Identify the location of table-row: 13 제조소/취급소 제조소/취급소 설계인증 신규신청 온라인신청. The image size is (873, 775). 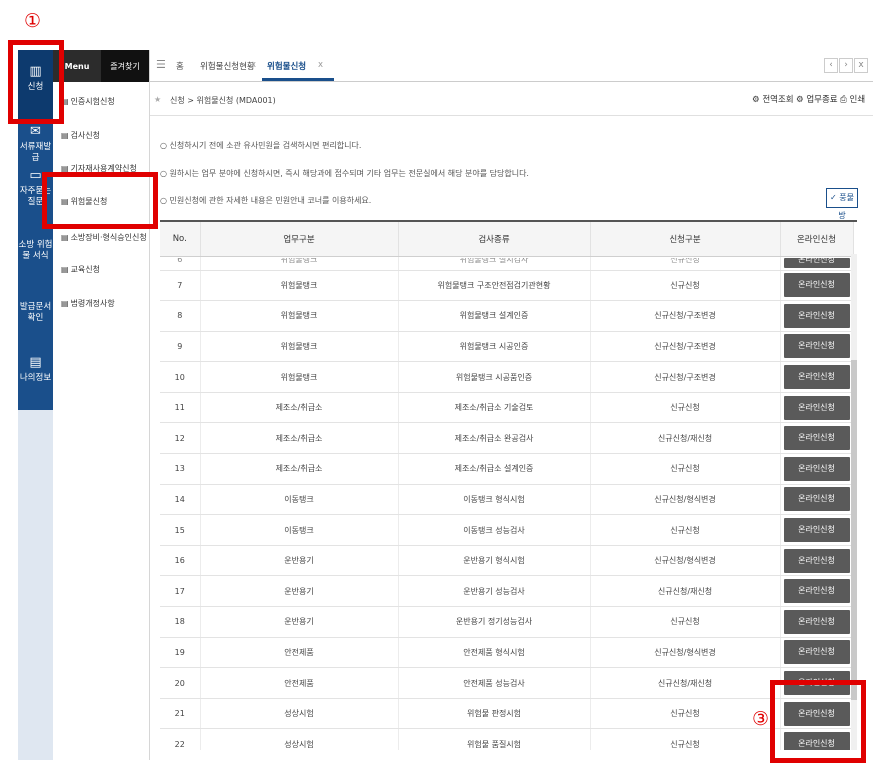
(507, 469).